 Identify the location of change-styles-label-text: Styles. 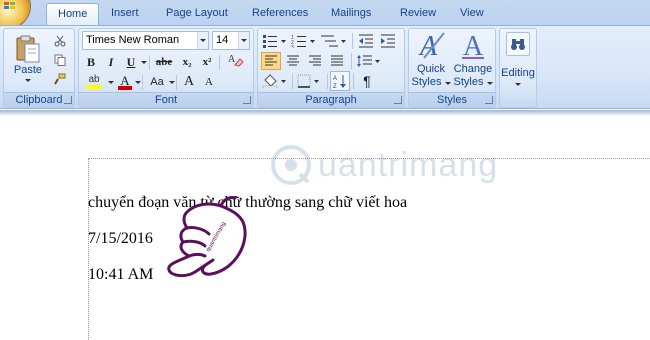
(468, 82).